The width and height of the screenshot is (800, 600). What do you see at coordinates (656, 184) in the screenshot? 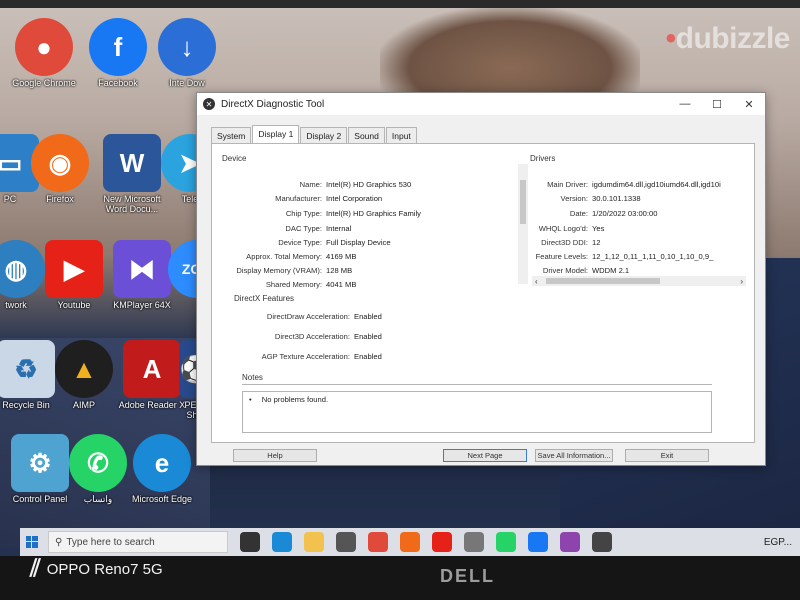
I see `driver-row-value: igdumdim64.dll,igd10iumd64.dll,igd10i` at bounding box center [656, 184].